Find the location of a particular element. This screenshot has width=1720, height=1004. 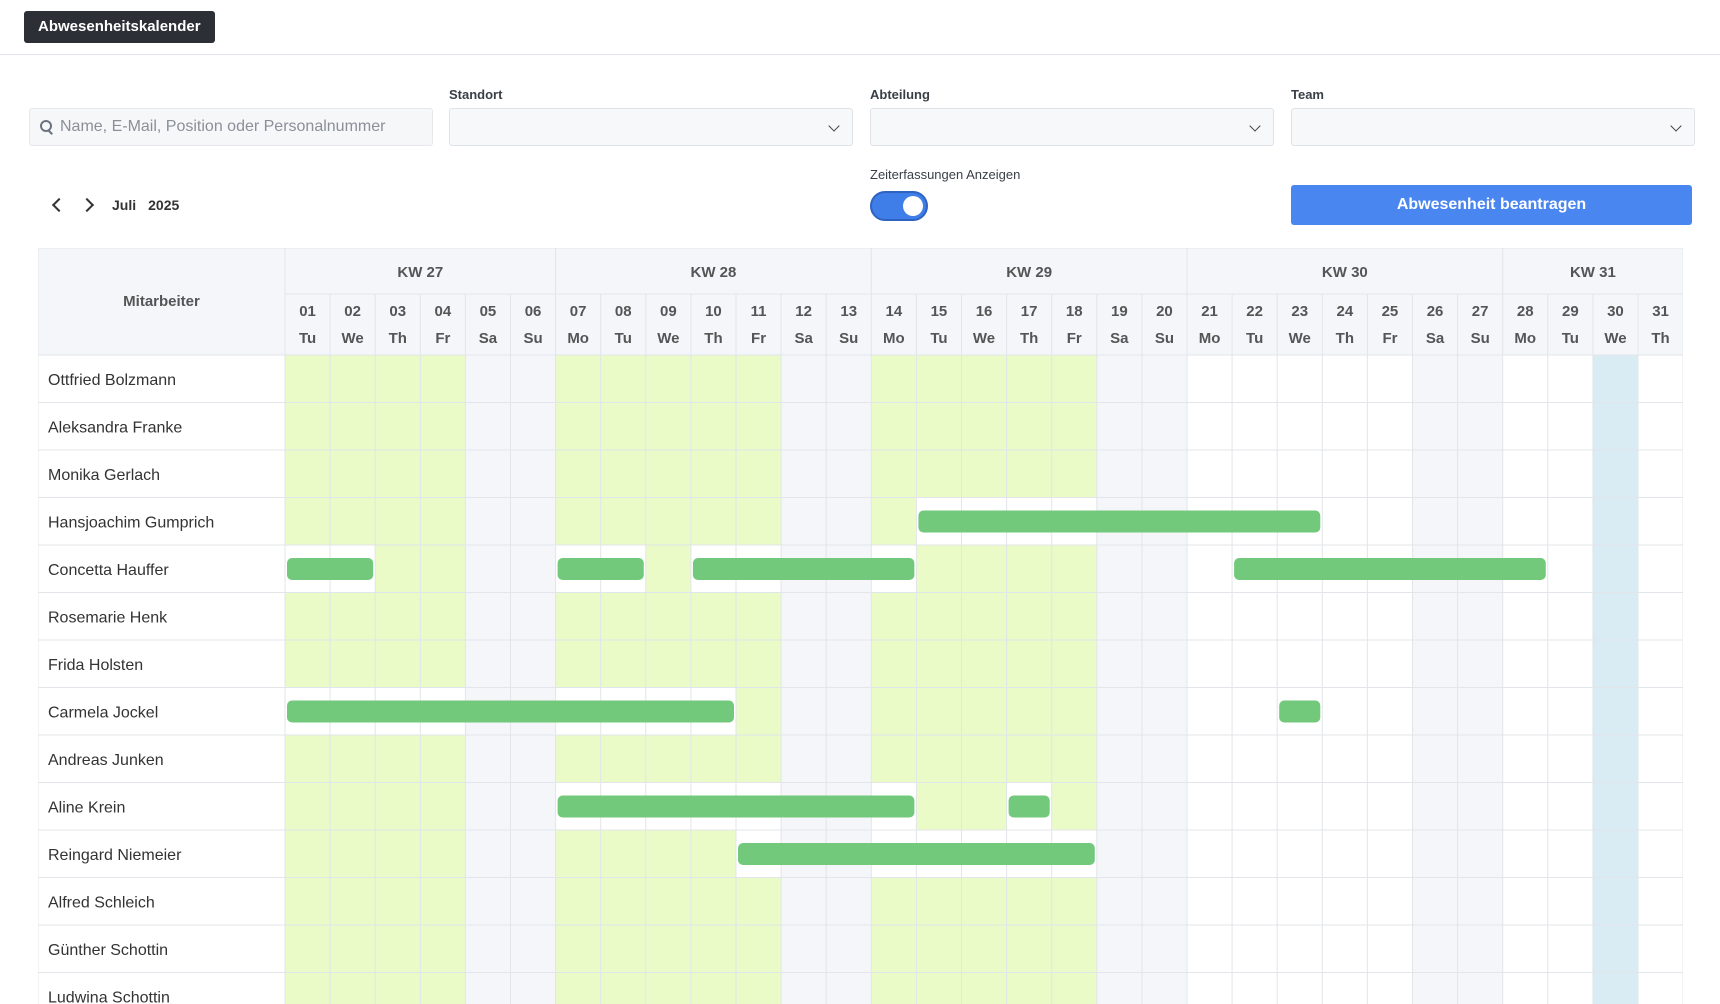

next-month-button is located at coordinates (89, 205).